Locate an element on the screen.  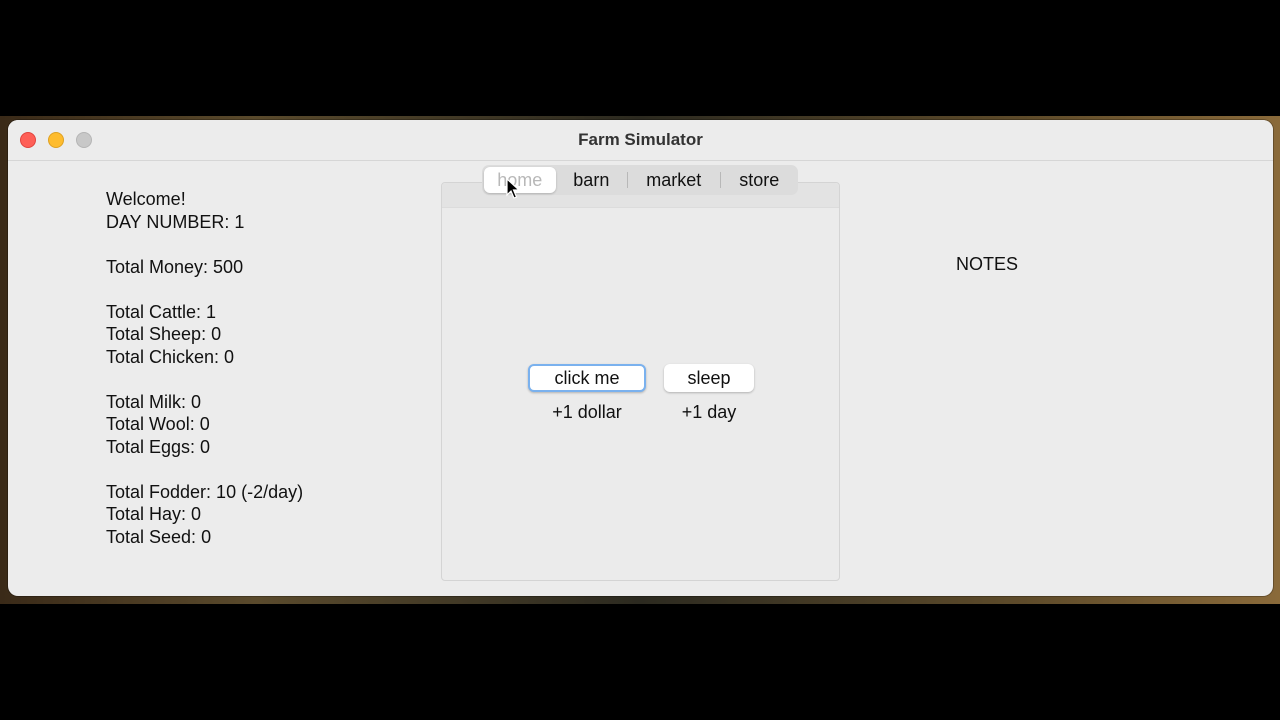
tab-bar: home barn market store is located at coordinates (640, 180).